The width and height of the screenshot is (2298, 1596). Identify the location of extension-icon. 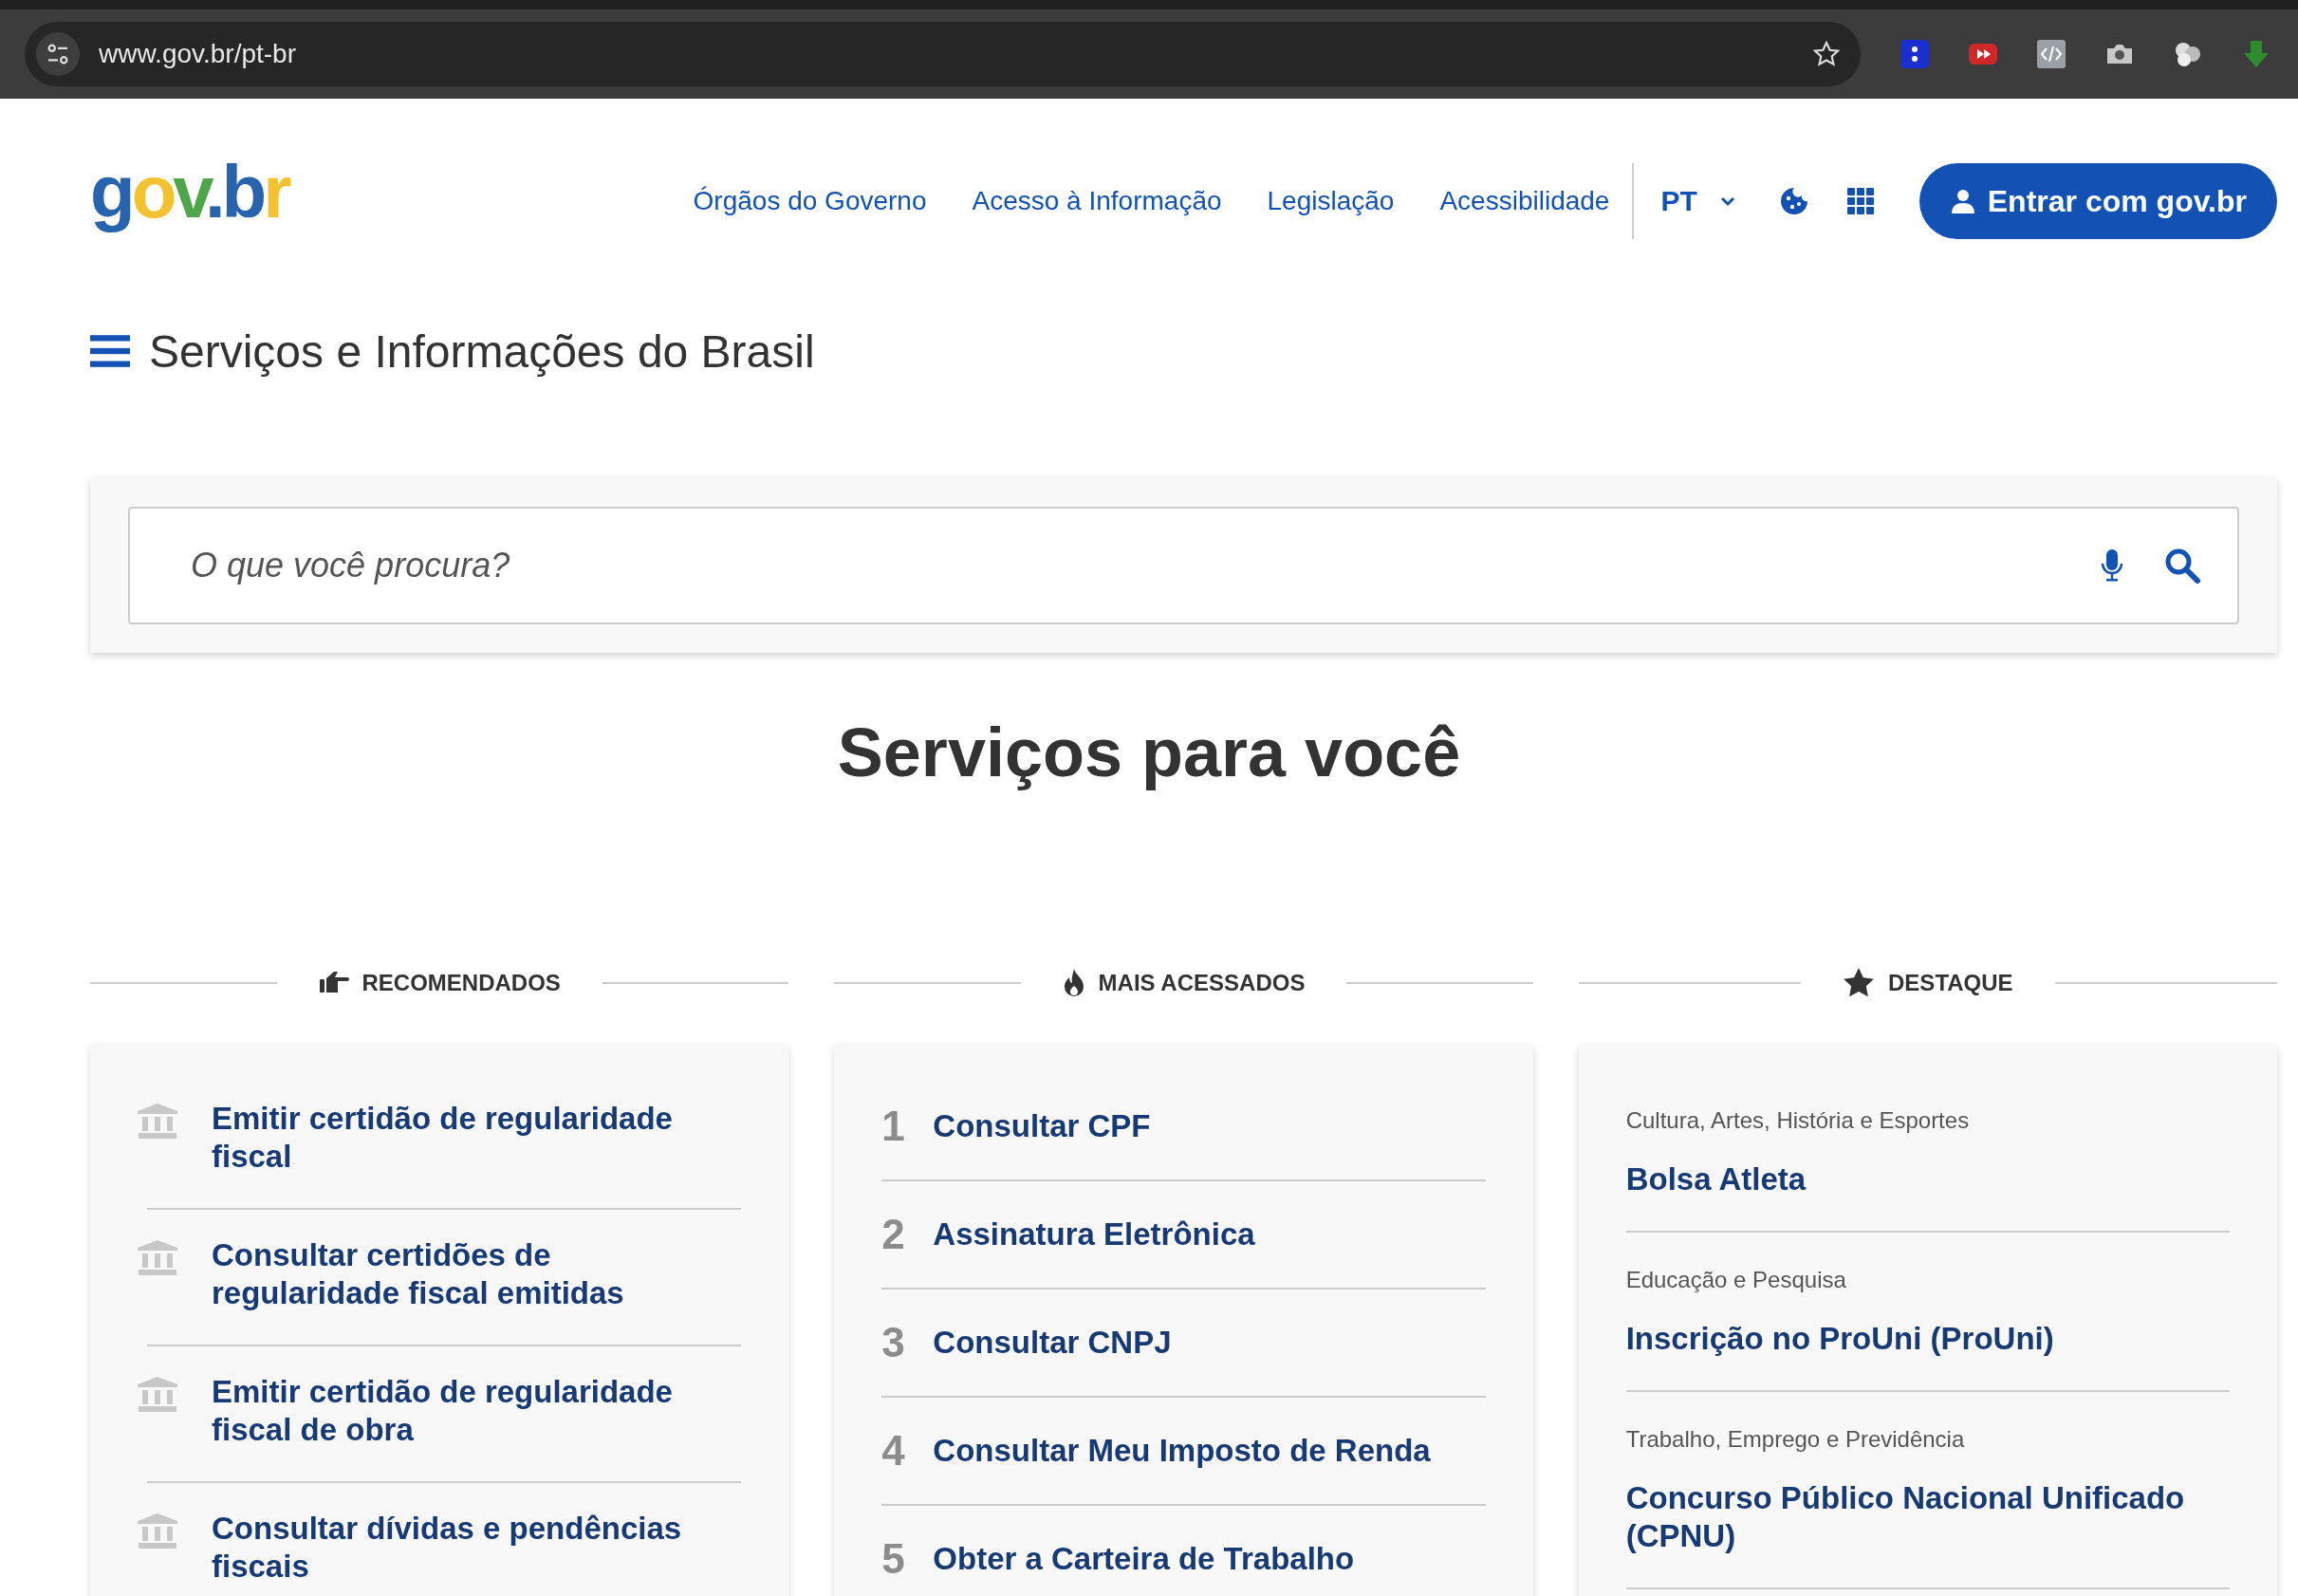
(1915, 54).